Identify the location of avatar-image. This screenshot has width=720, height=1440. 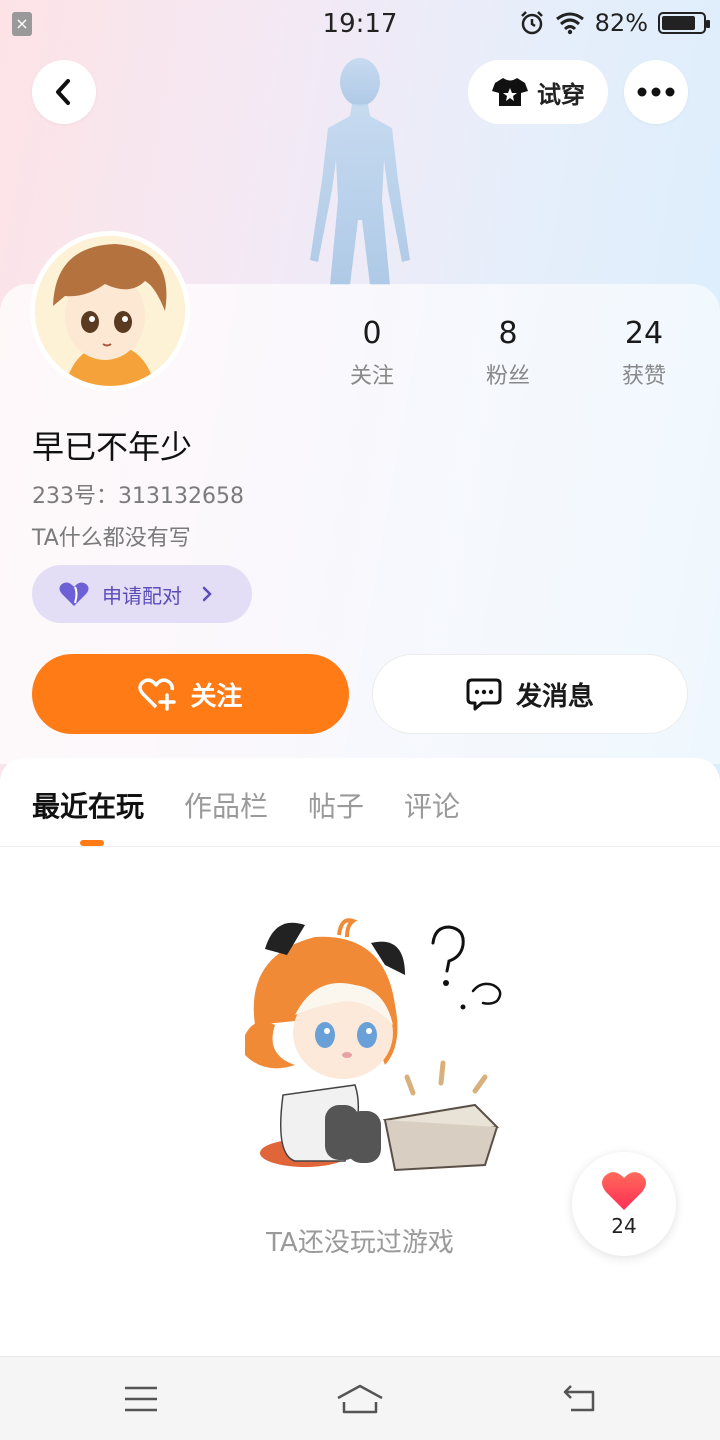
(110, 311).